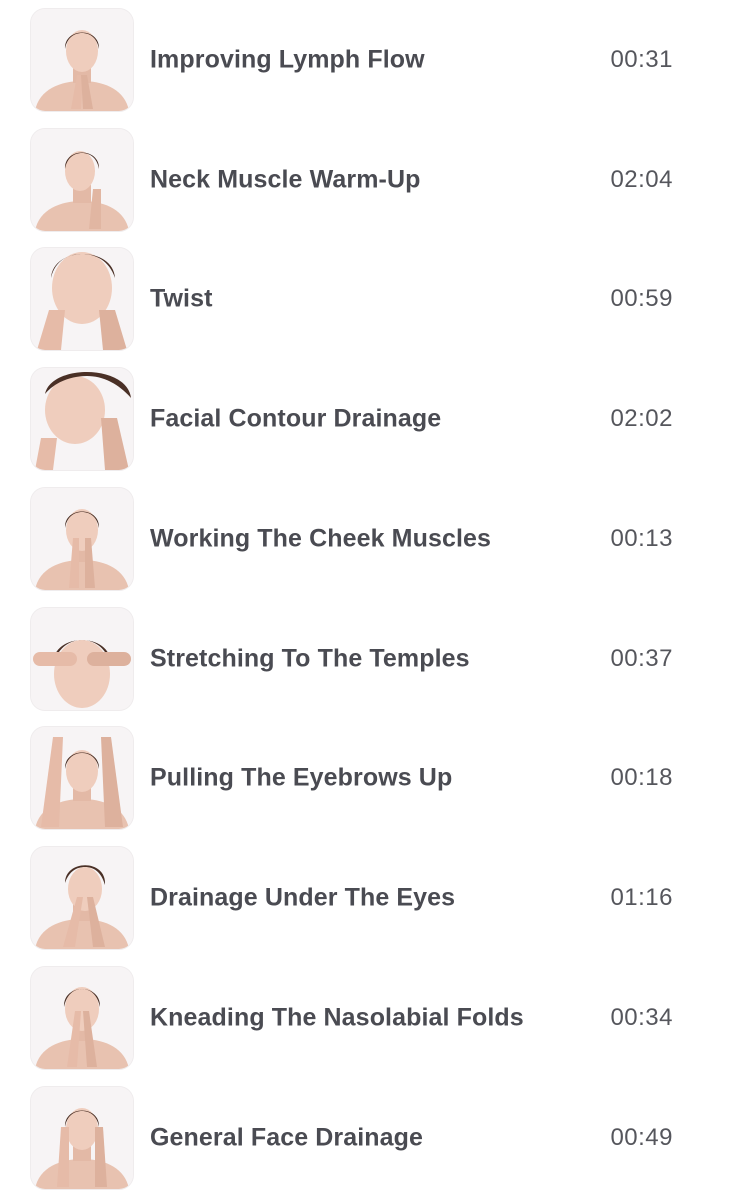 The image size is (736, 1200). What do you see at coordinates (641, 59) in the screenshot?
I see `exercise-duration: 00:31` at bounding box center [641, 59].